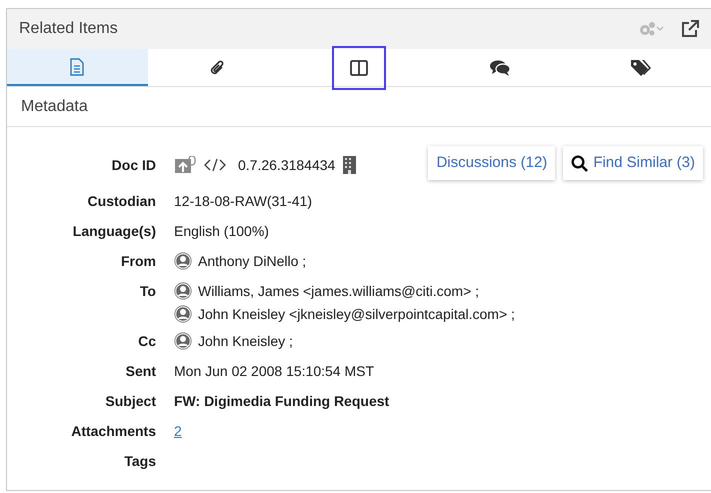 This screenshot has width=711, height=493. Describe the element at coordinates (245, 341) in the screenshot. I see `person-name: John Kneisley ;` at that location.